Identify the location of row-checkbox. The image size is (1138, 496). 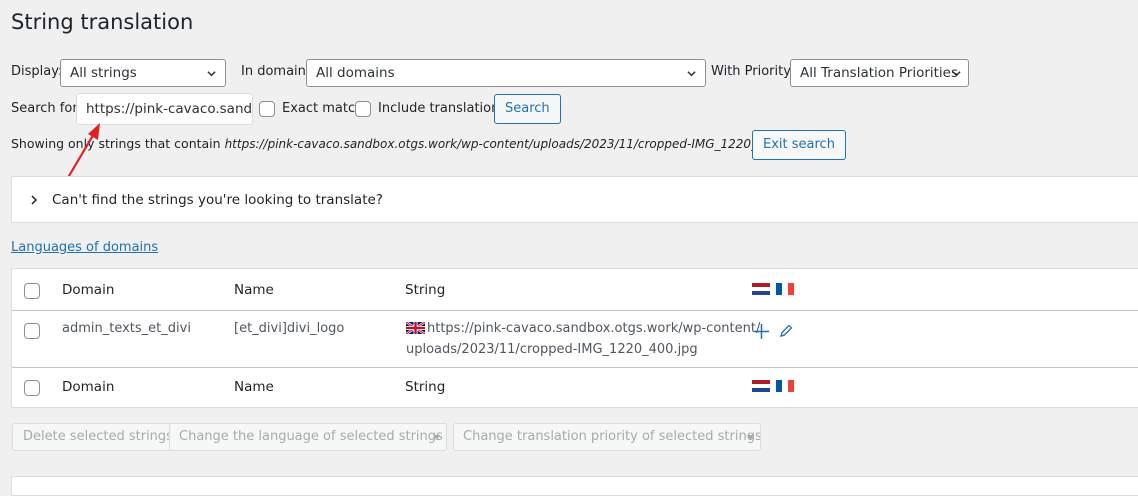
(32, 331).